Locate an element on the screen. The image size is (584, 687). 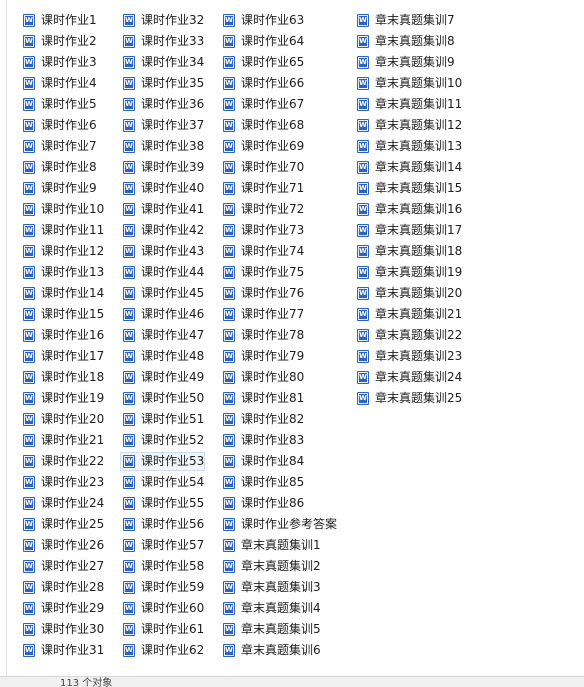
file-item: W 课时作业85 is located at coordinates (262, 482).